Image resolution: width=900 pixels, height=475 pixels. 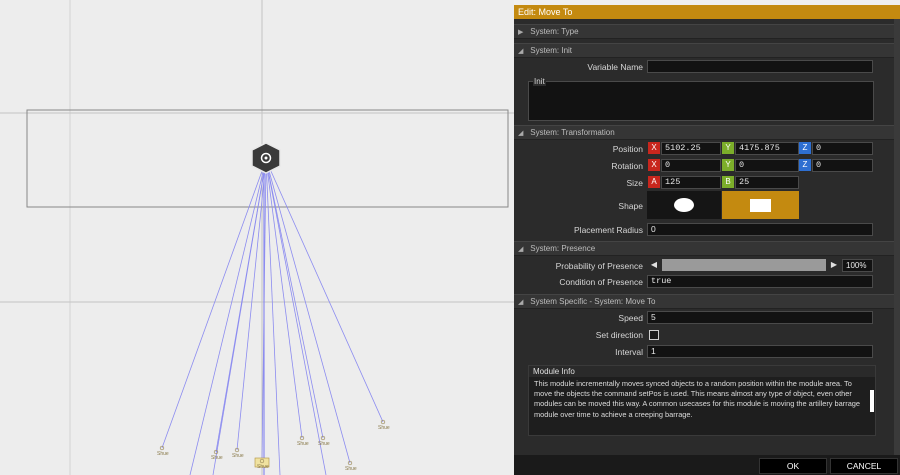 I want to click on interval-input: 1, so click(x=760, y=351).